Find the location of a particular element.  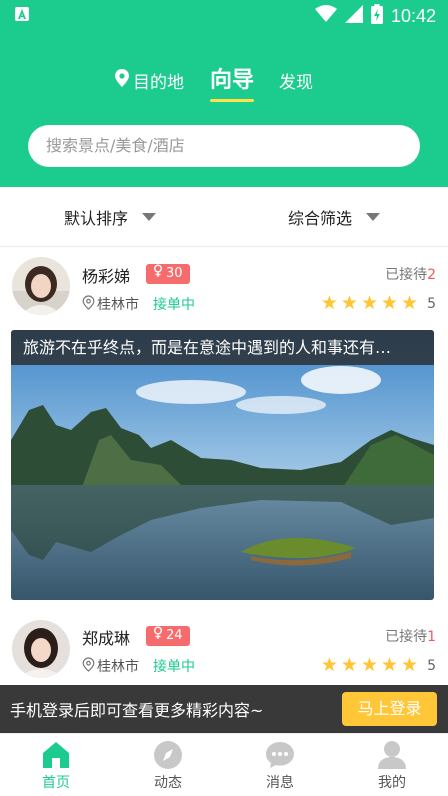

battery-icon is located at coordinates (376, 16).